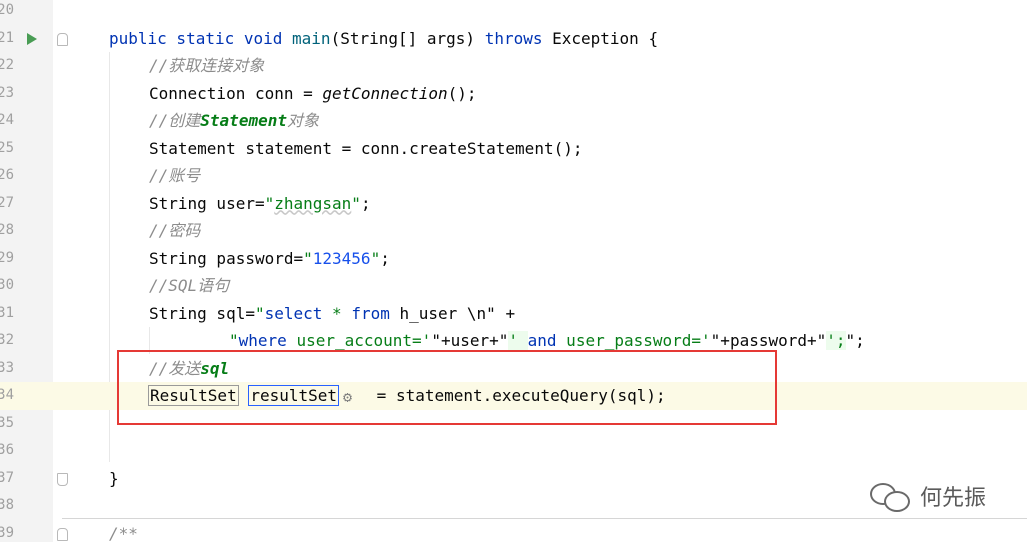 The image size is (1027, 547). Describe the element at coordinates (513, 231) in the screenshot. I see `code-line-28: 28 //密码` at that location.